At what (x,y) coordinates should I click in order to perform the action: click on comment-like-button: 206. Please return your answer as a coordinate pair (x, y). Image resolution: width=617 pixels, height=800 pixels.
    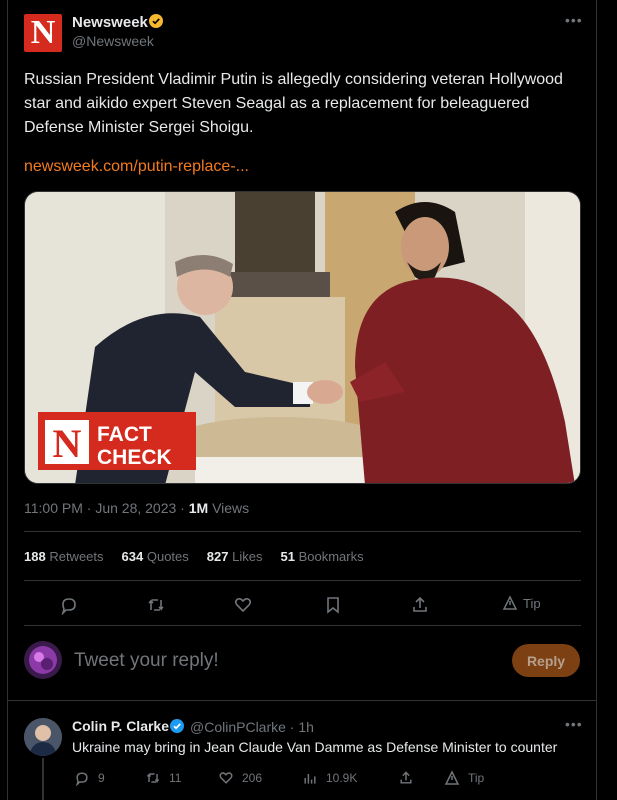
    Looking at the image, I should click on (240, 778).